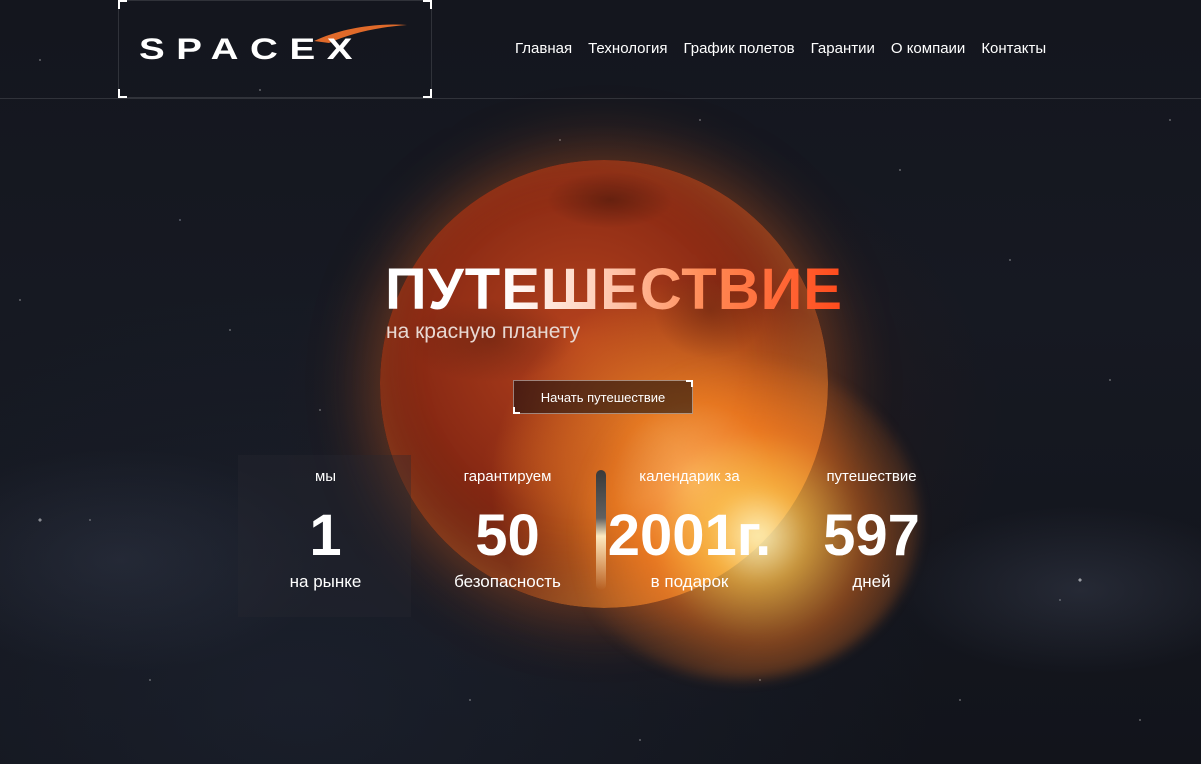 The width and height of the screenshot is (1201, 764). What do you see at coordinates (928, 48) in the screenshot?
I see `nav-link-about: О компаии` at bounding box center [928, 48].